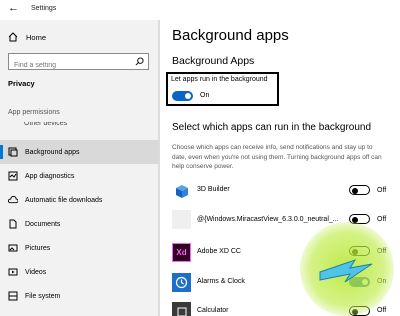 This screenshot has height=316, width=400. I want to click on sidebar-item-label: Pictures, so click(38, 248).